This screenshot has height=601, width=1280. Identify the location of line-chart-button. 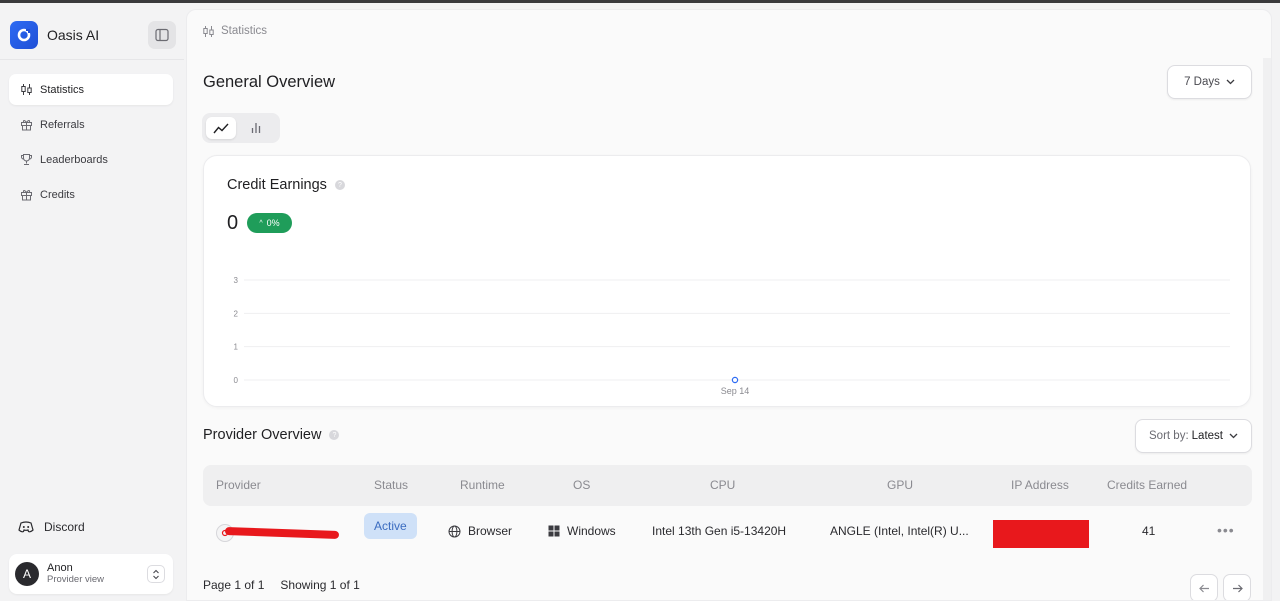
(221, 128).